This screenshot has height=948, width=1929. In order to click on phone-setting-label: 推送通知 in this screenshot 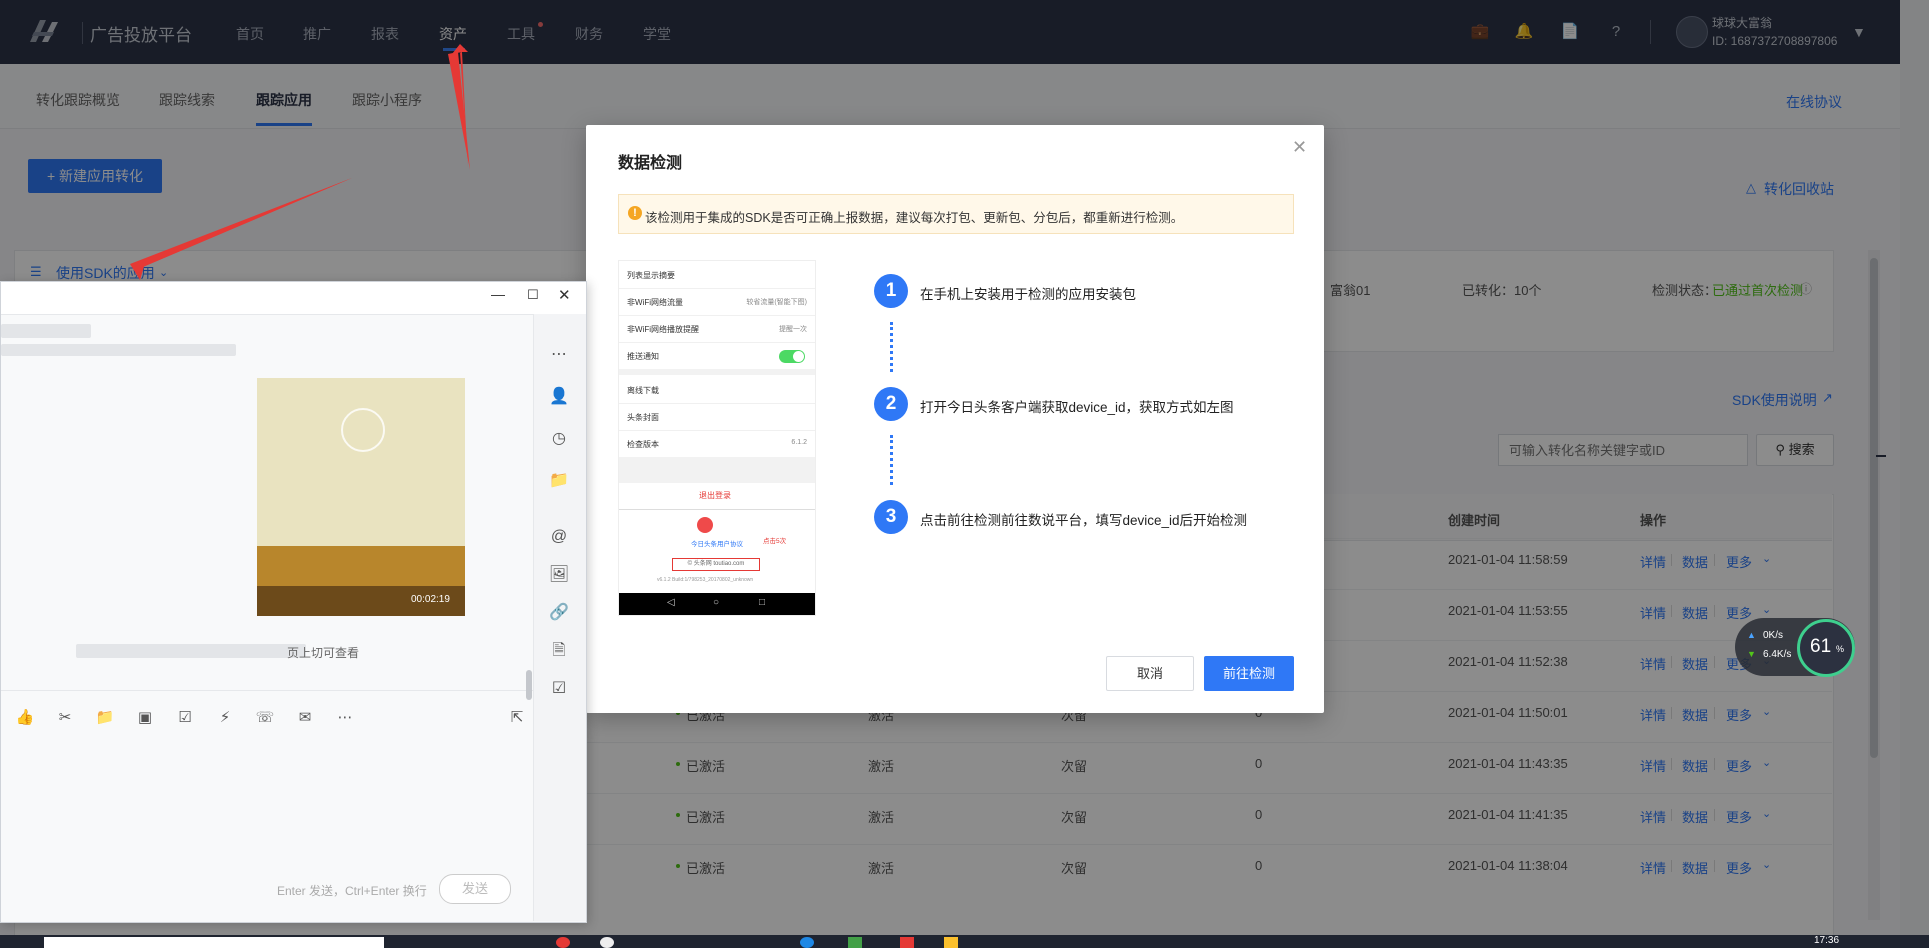, I will do `click(643, 356)`.